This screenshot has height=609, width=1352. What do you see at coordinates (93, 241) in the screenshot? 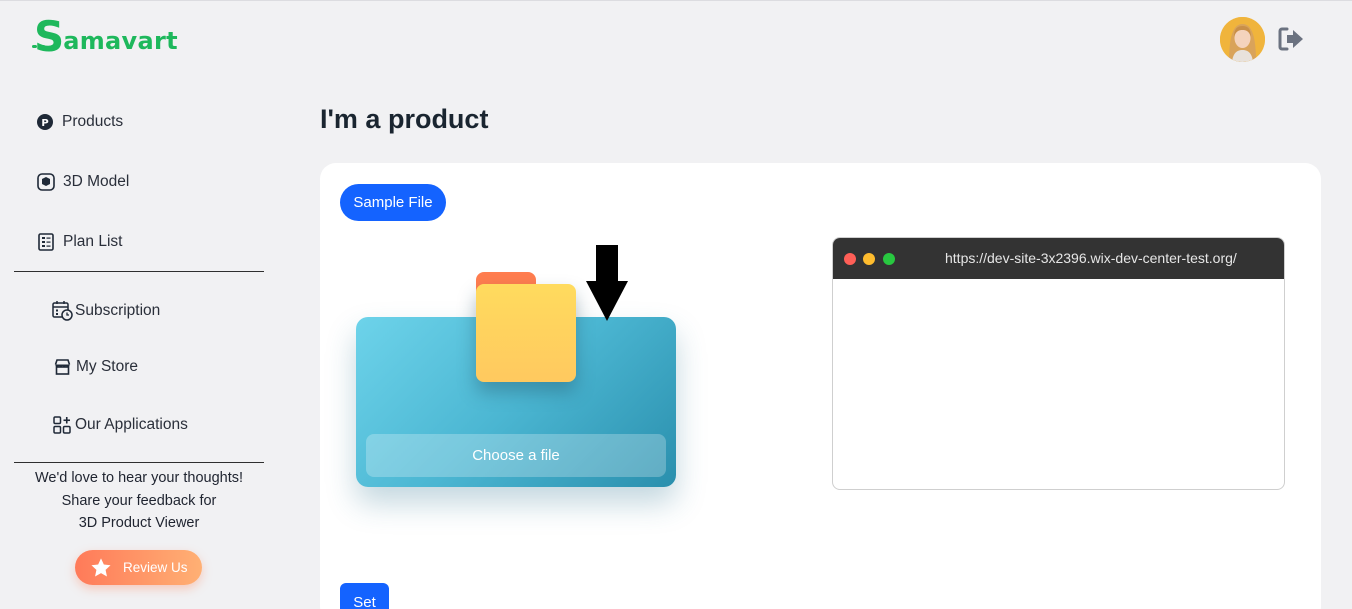
I see `sidebar-item-label: Plan List` at bounding box center [93, 241].